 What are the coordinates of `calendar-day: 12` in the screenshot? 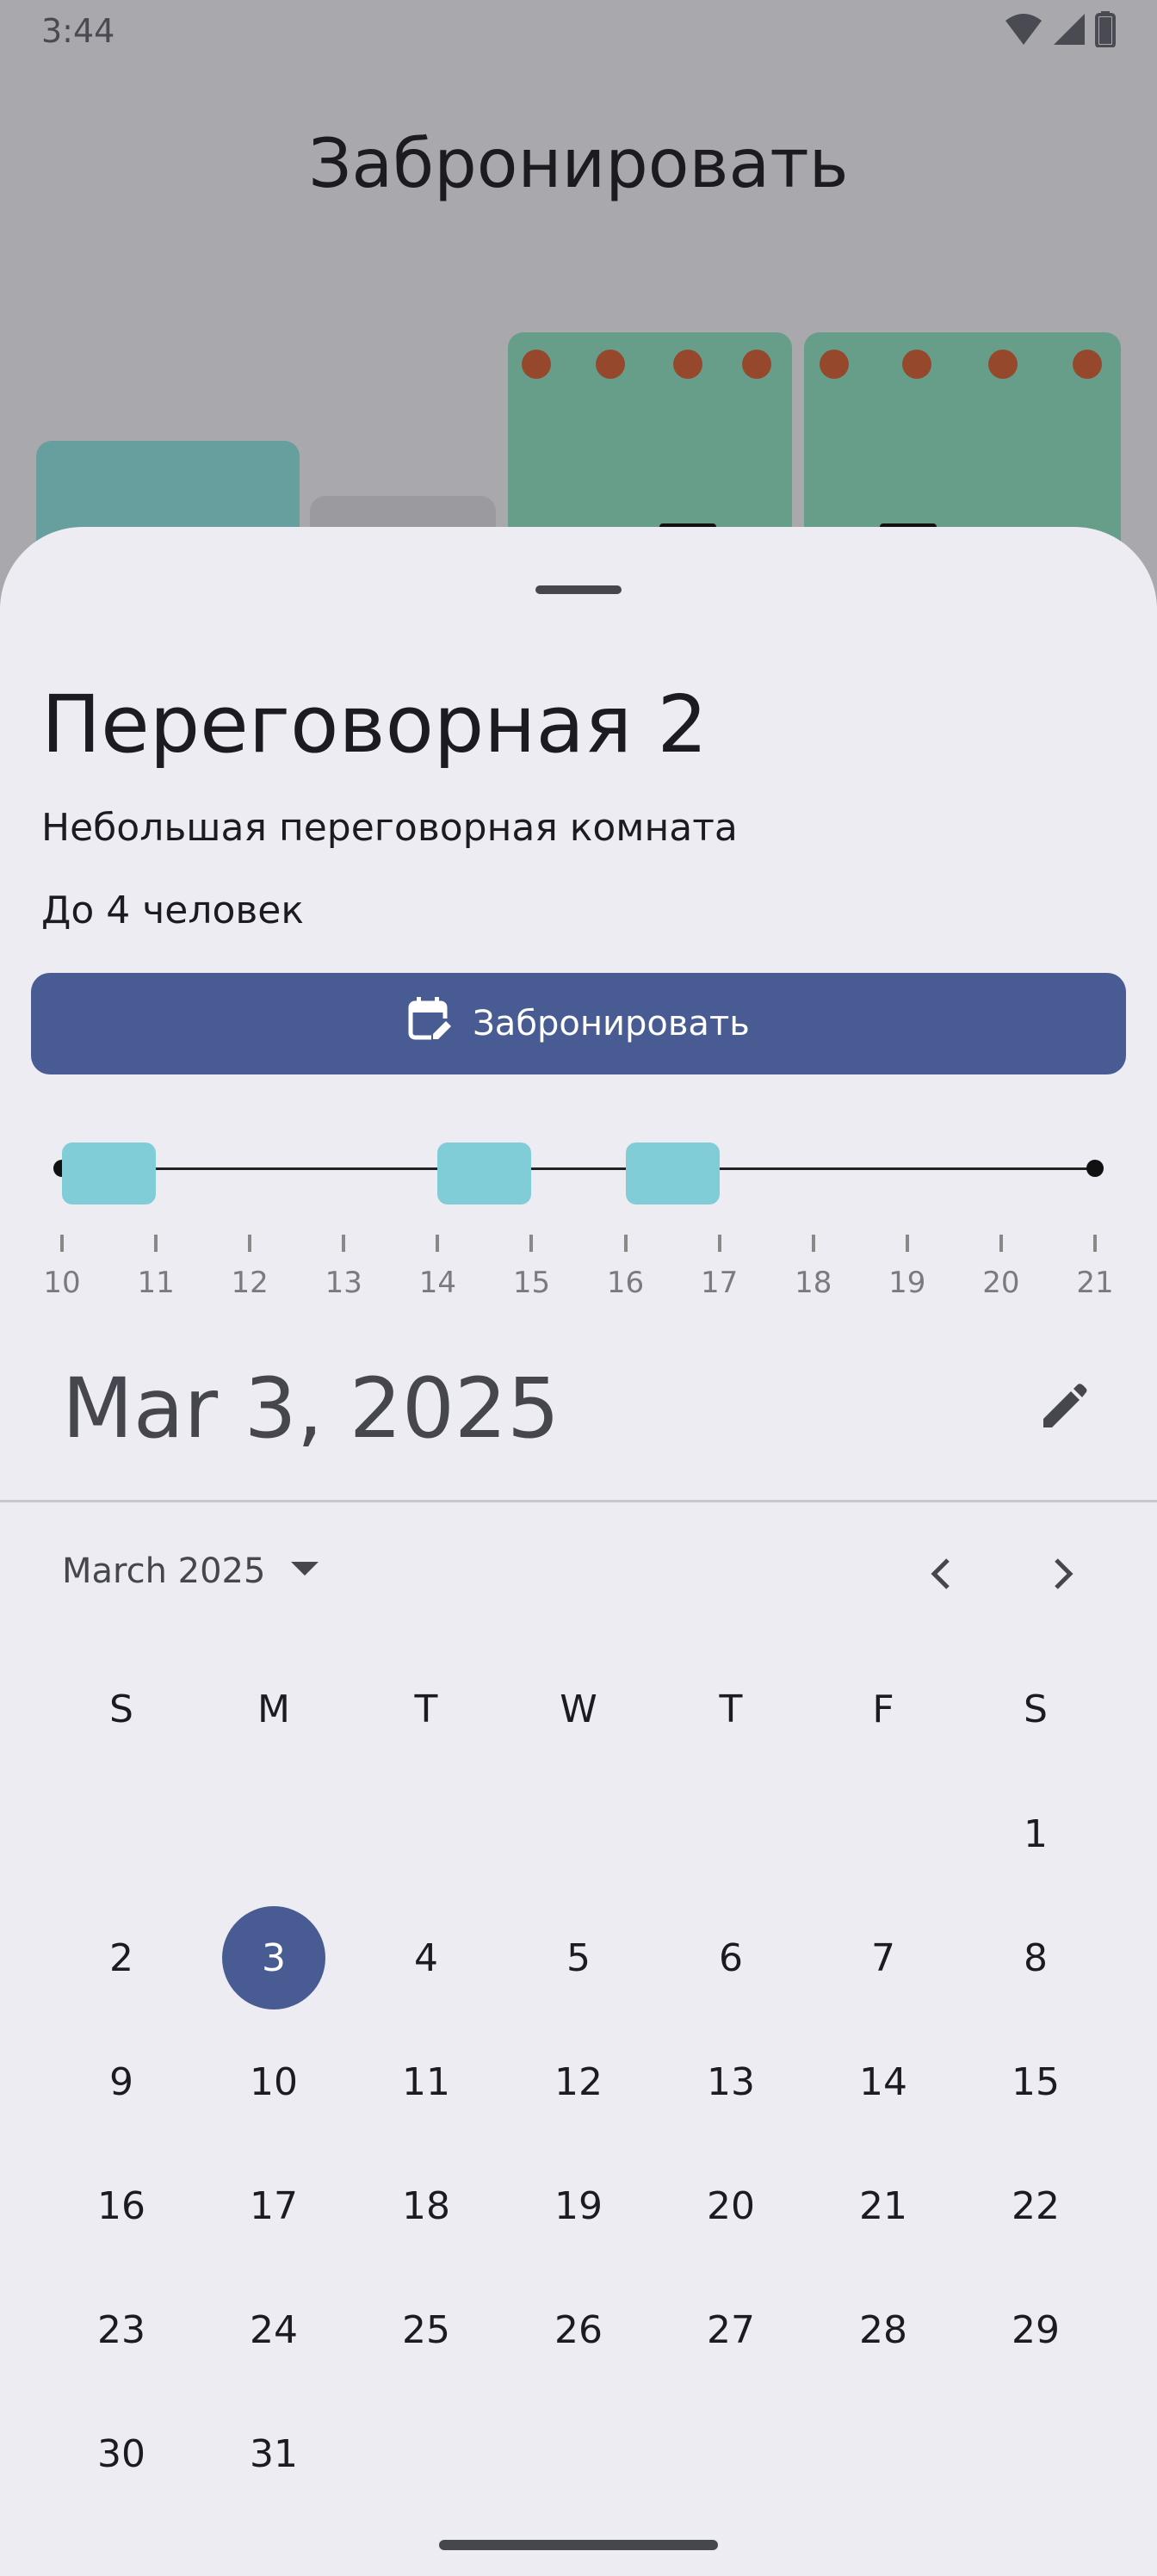 It's located at (579, 2081).